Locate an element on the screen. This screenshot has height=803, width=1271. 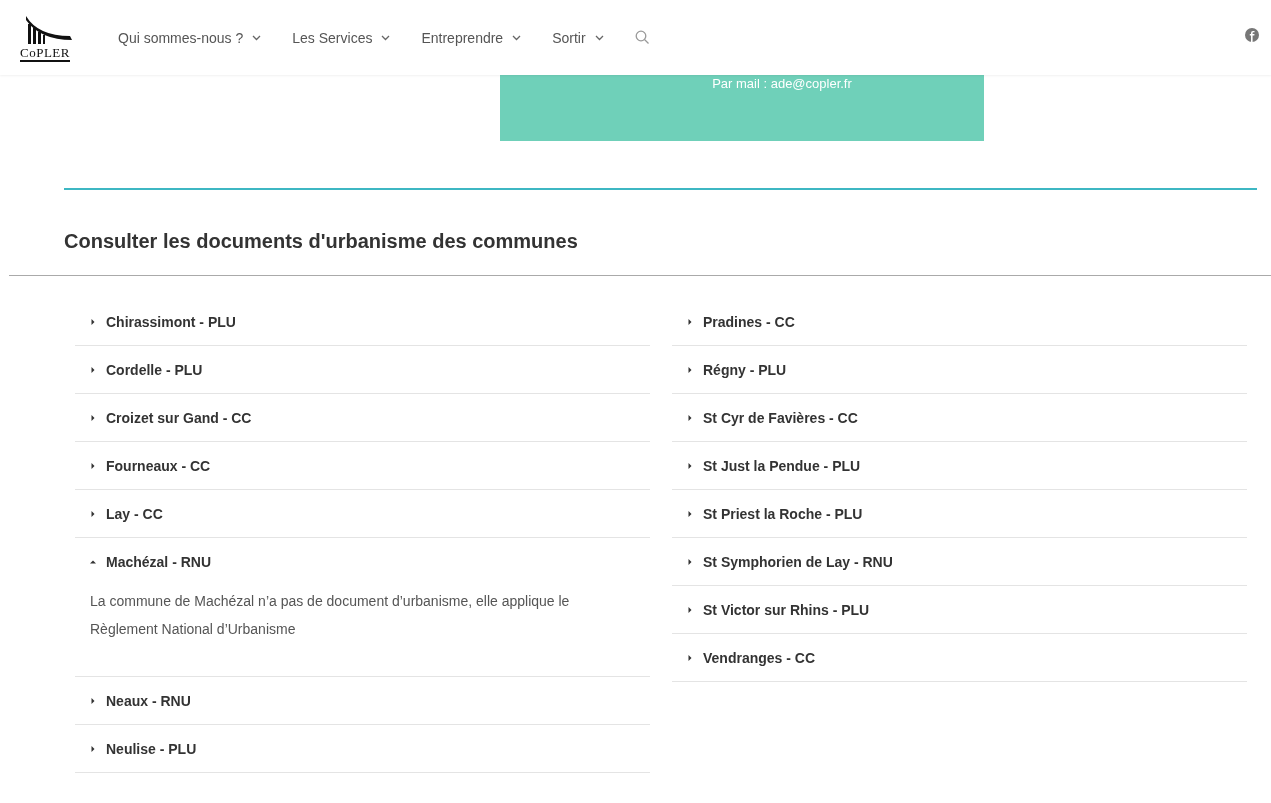
accordion-toggle: St Just la Pendue - PLU is located at coordinates (959, 465).